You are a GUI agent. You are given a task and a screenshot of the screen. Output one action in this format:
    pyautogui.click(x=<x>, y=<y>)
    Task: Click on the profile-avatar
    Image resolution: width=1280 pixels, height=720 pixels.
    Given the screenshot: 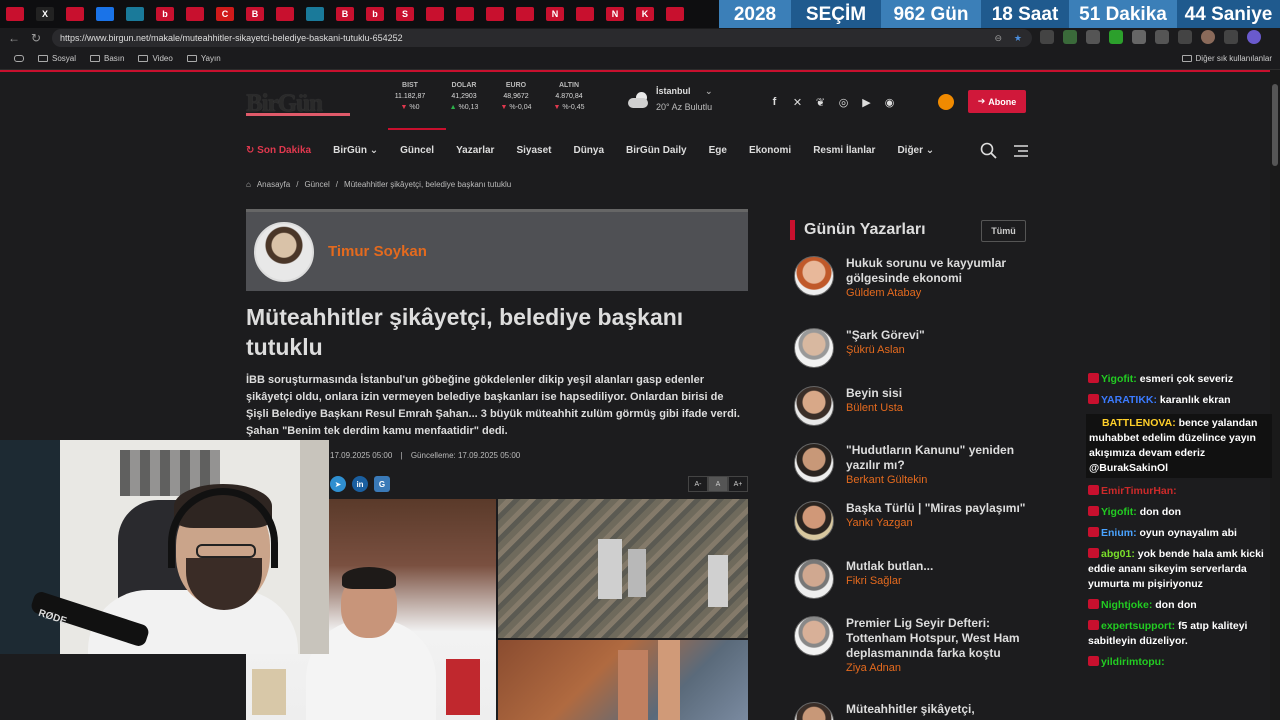 What is the action you would take?
    pyautogui.click(x=1208, y=37)
    